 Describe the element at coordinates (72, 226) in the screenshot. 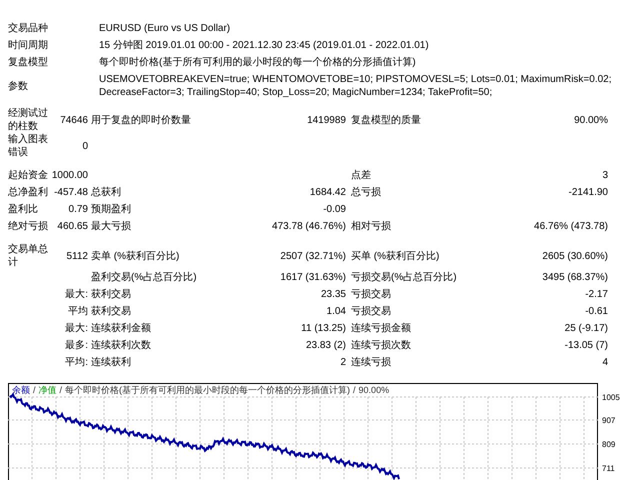

I see `stat-value: 460.65` at that location.